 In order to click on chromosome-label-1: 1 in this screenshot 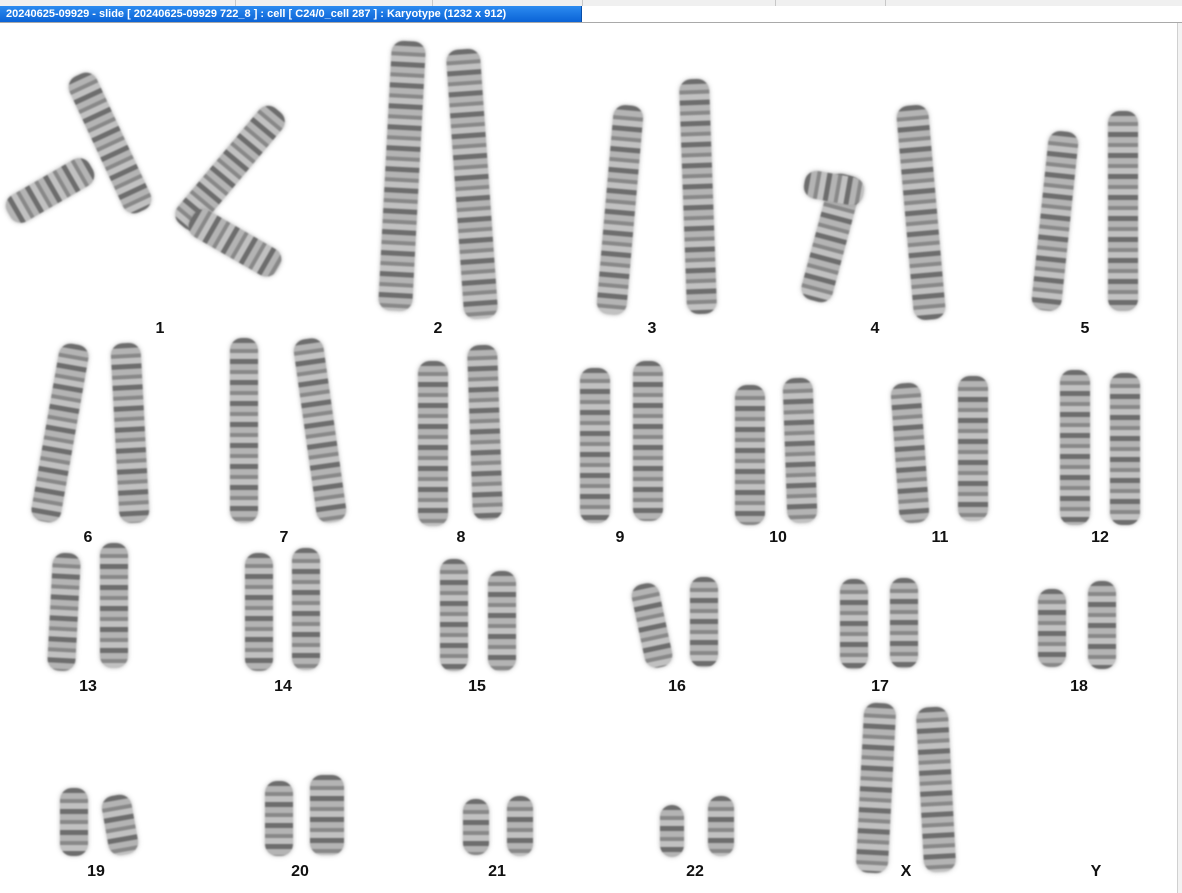, I will do `click(160, 328)`.